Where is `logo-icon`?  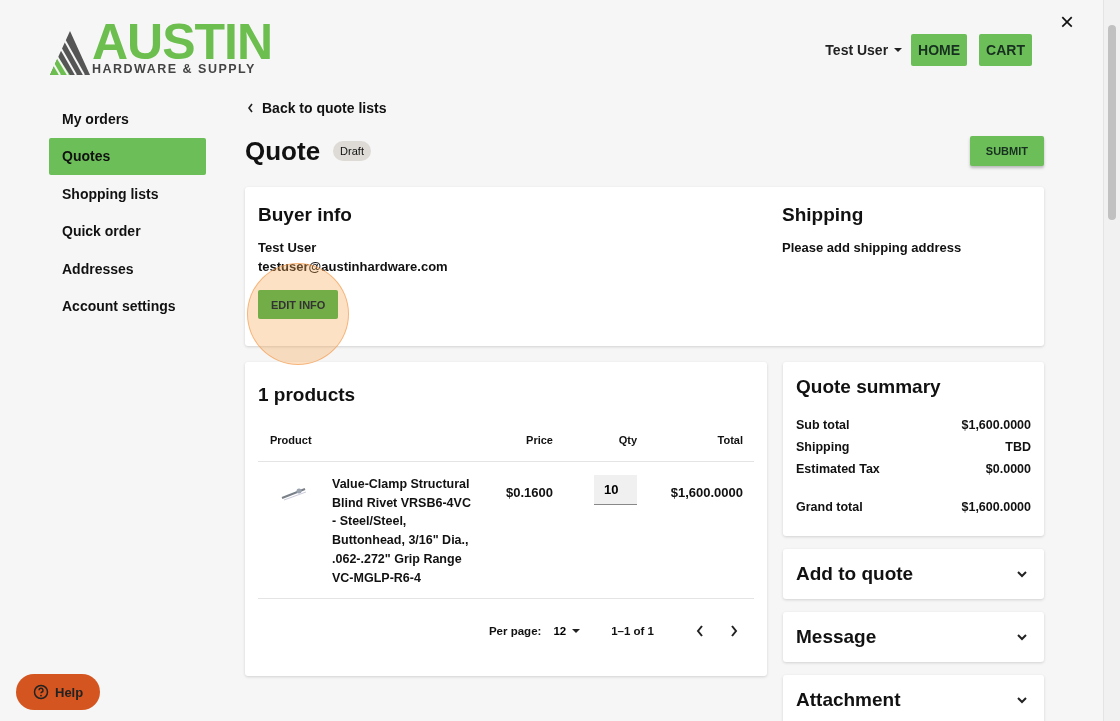 logo-icon is located at coordinates (70, 53).